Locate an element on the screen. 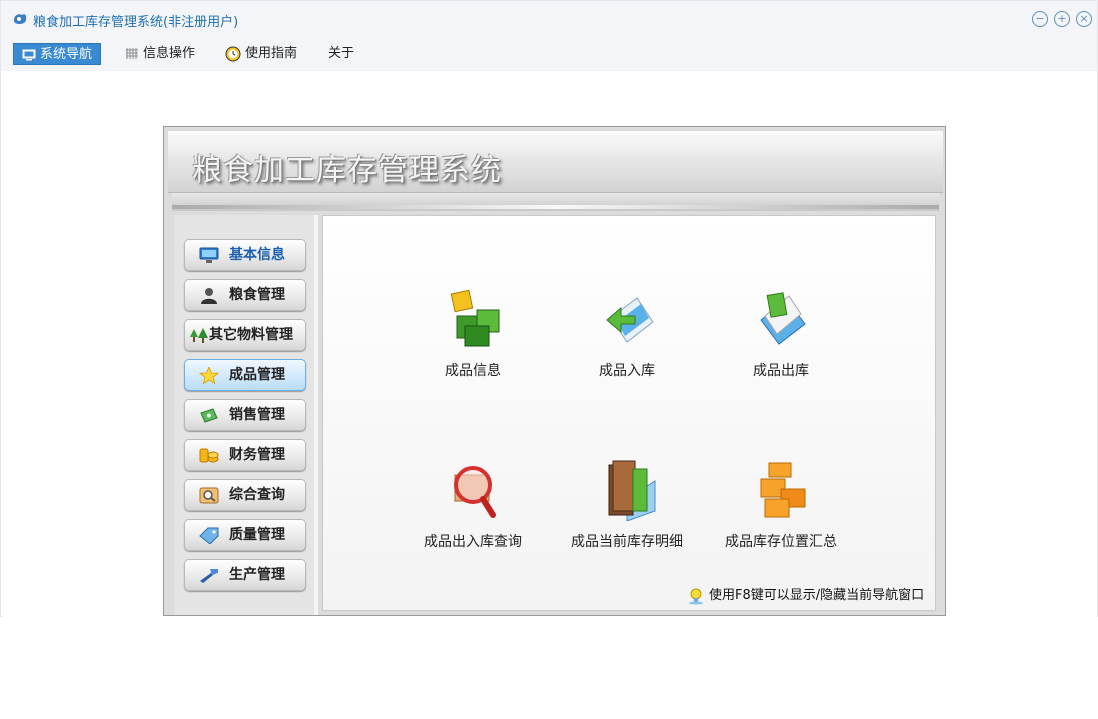  tile-label: 成品入库 is located at coordinates (627, 371).